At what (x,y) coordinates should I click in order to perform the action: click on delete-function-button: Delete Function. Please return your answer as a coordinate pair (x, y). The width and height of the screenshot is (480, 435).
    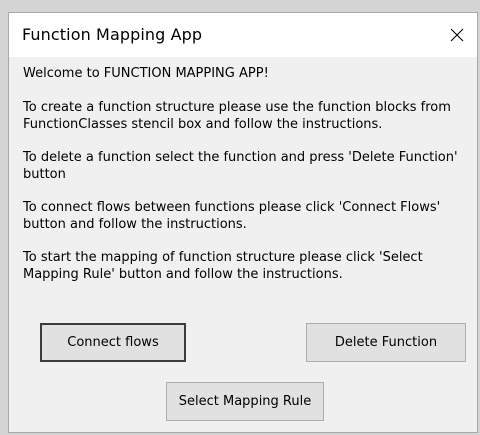
    Looking at the image, I should click on (386, 342).